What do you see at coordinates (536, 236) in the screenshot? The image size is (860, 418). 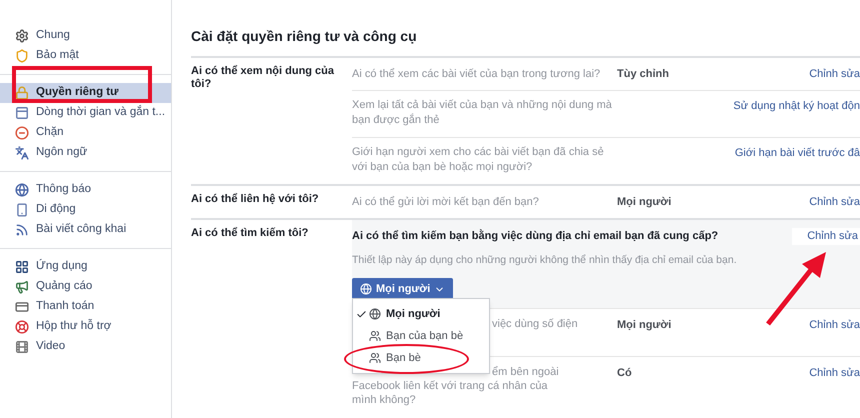 I see `setting-question: Ai có thể tìm kiếm bạn bằng việc dùng địa chỉ email bạn đã cung cấp?` at bounding box center [536, 236].